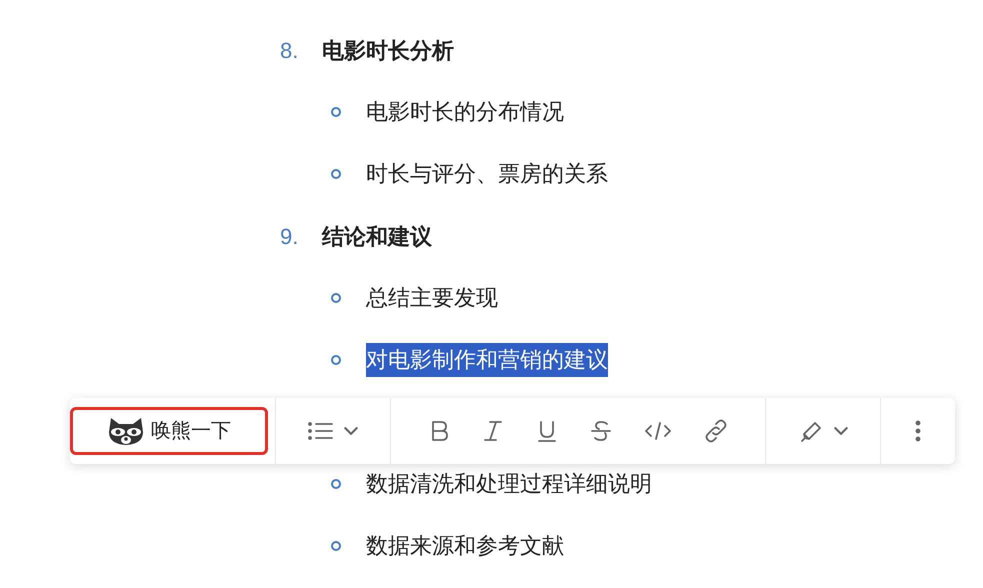 The height and width of the screenshot is (588, 983). I want to click on list-item-text: 数据来源和参考文献, so click(465, 546).